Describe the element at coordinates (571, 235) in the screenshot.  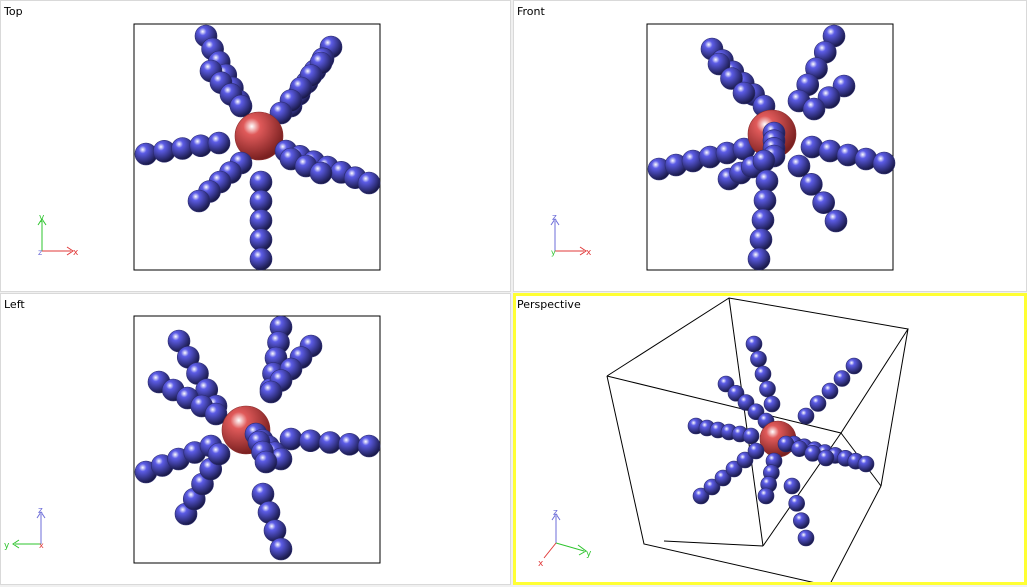
I see `axis-gizmo-icon: z x y` at that location.